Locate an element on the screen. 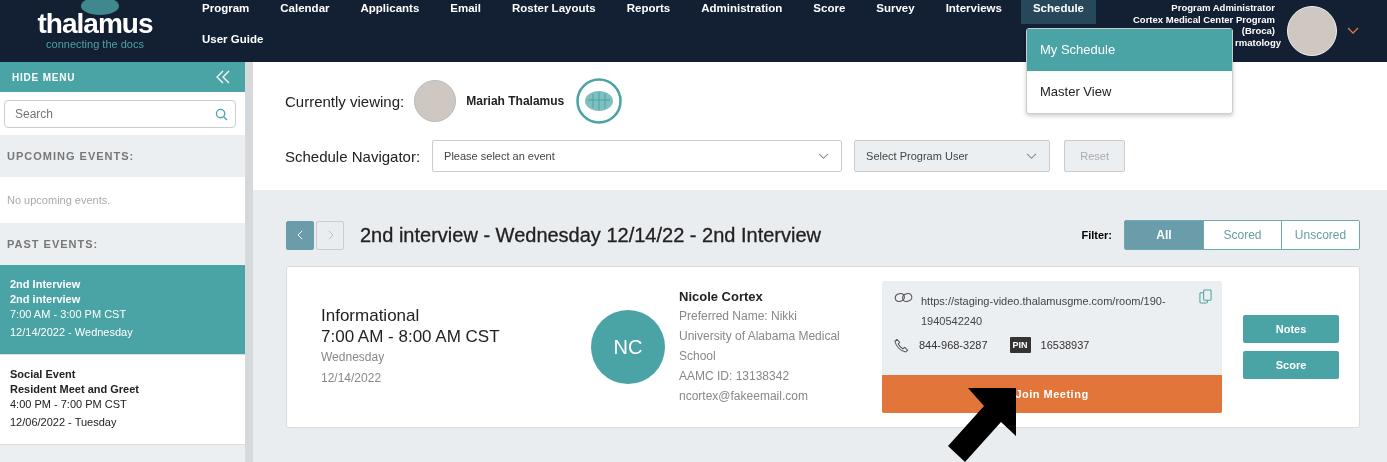 This screenshot has width=1387, height=462. nav-item: Score is located at coordinates (829, 12).